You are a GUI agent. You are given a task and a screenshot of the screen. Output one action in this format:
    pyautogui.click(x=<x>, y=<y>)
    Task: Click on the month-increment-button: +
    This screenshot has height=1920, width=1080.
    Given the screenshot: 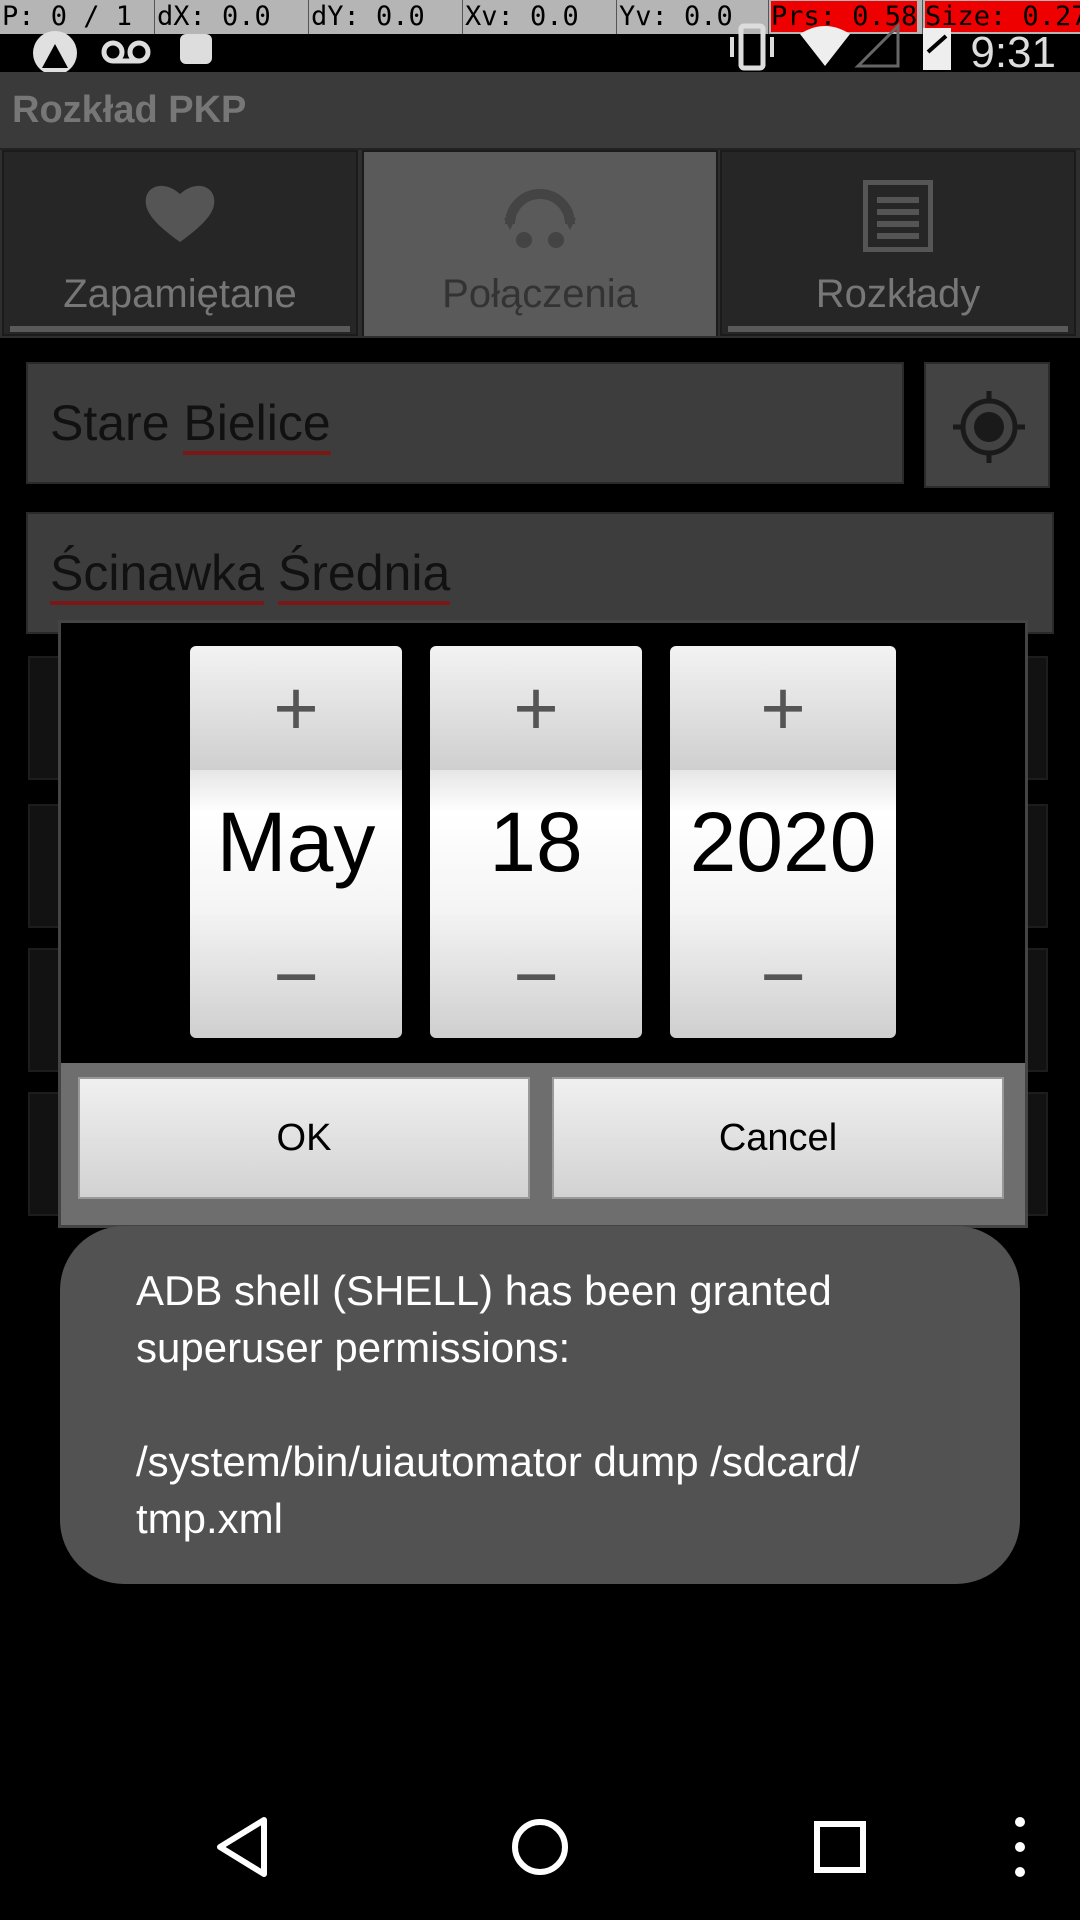 What is the action you would take?
    pyautogui.click(x=296, y=708)
    